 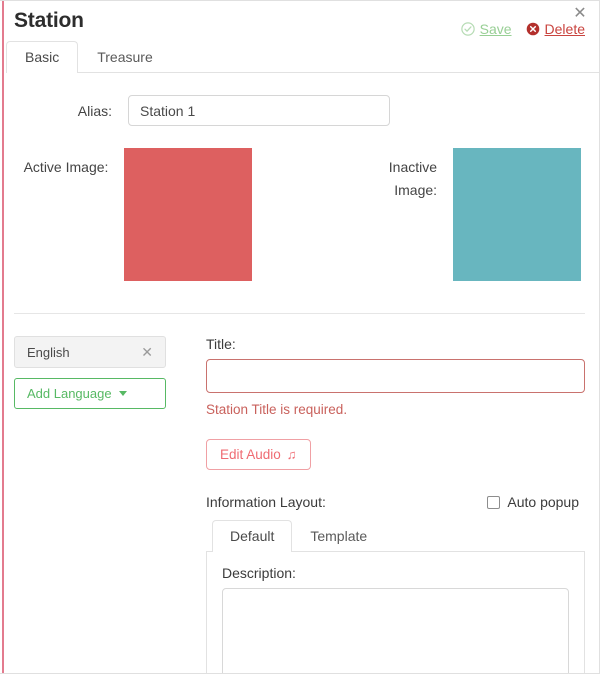 What do you see at coordinates (188, 214) in the screenshot?
I see `active-image-preview` at bounding box center [188, 214].